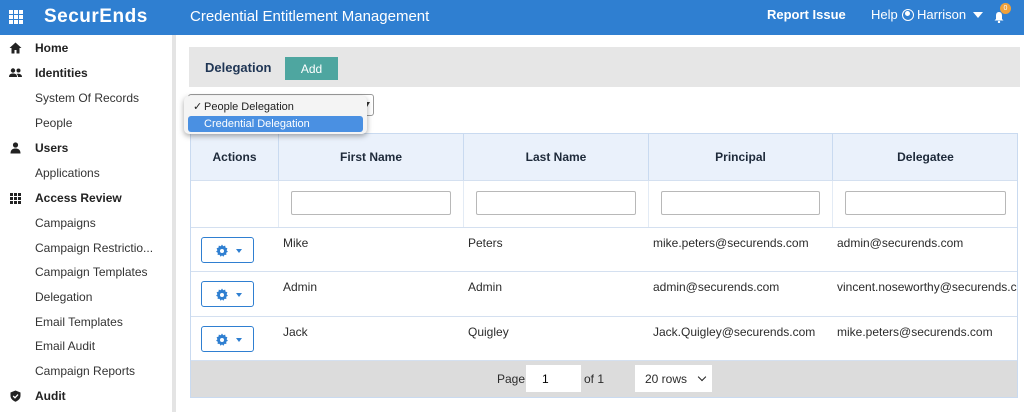  I want to click on delegatee-cell: mike.peters@securends.com, so click(925, 338).